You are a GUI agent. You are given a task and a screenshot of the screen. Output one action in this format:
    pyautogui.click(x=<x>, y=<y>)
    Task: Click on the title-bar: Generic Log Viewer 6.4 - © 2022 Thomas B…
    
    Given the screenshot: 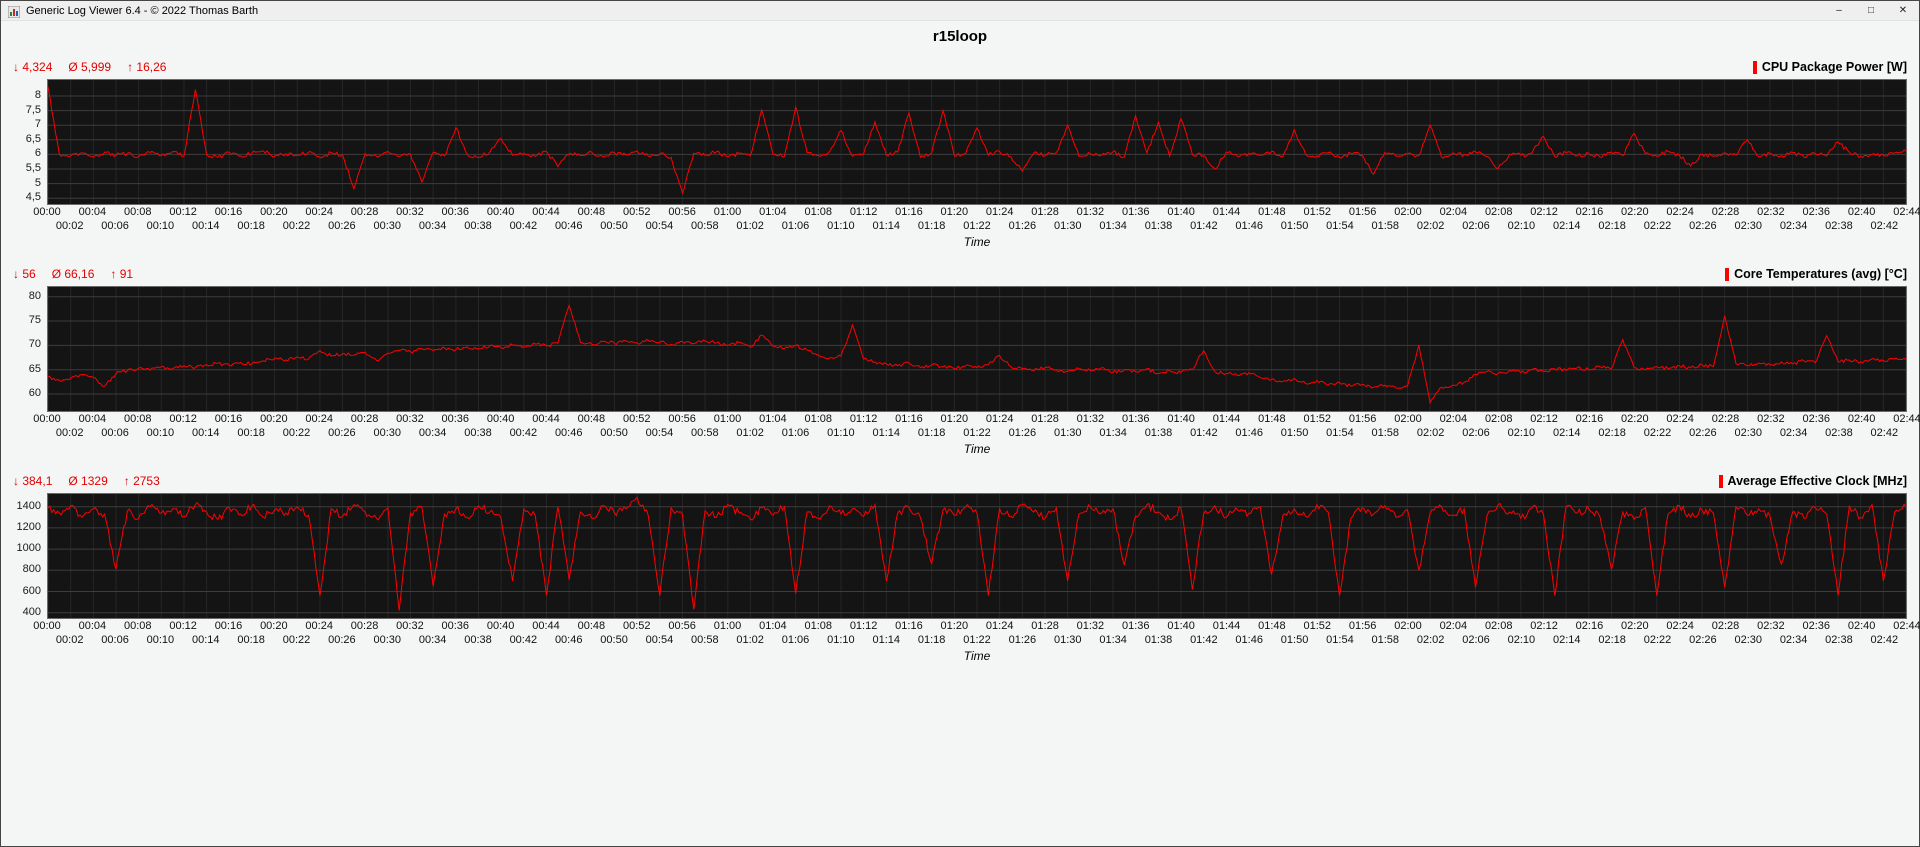 What is the action you would take?
    pyautogui.click(x=960, y=11)
    